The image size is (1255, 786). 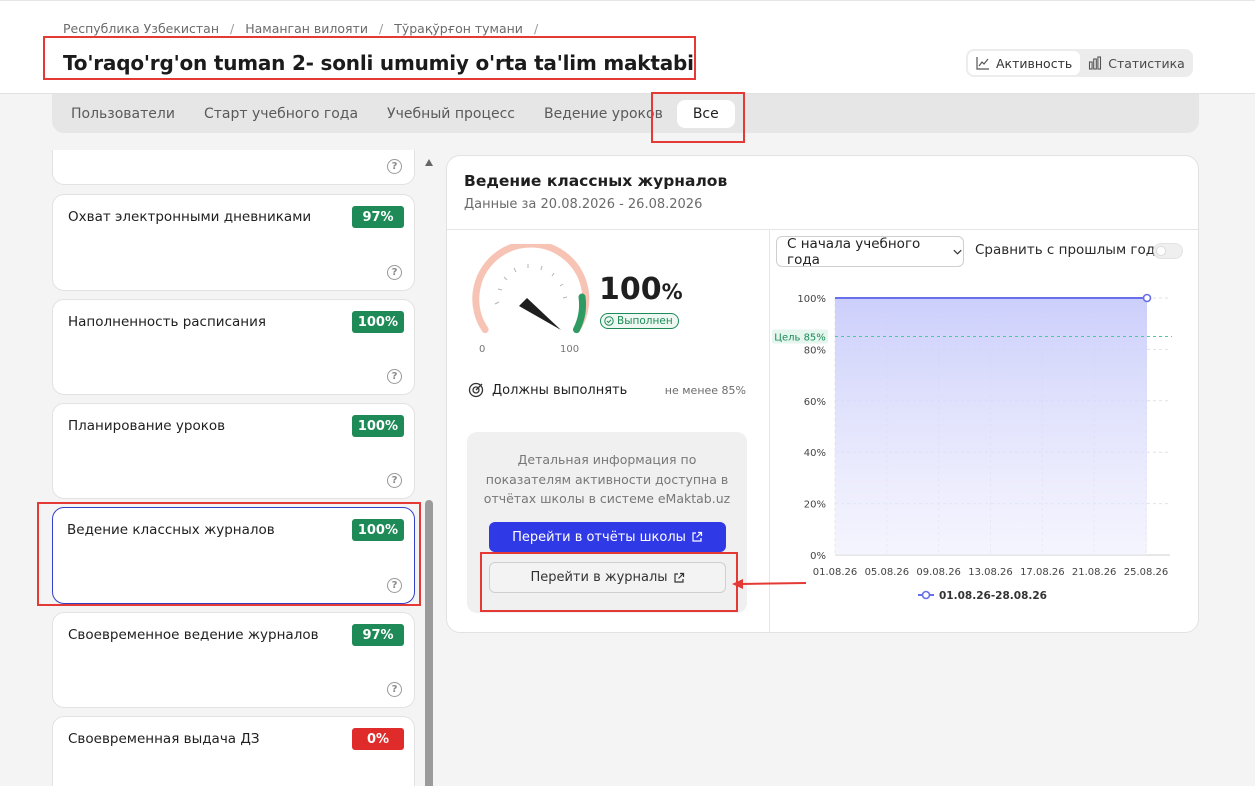 What do you see at coordinates (451, 114) in the screenshot?
I see `tab-learning-process: Учебный процесс` at bounding box center [451, 114].